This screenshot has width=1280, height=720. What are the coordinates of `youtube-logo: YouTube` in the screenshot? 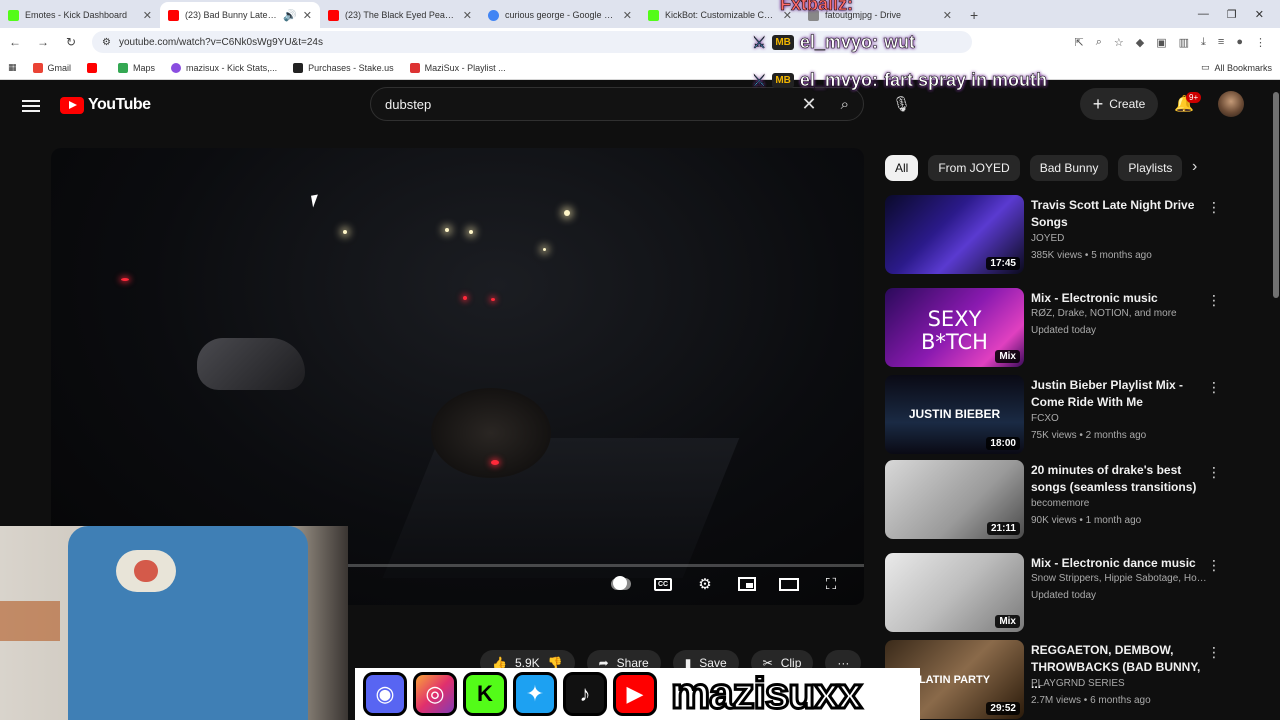 It's located at (105, 105).